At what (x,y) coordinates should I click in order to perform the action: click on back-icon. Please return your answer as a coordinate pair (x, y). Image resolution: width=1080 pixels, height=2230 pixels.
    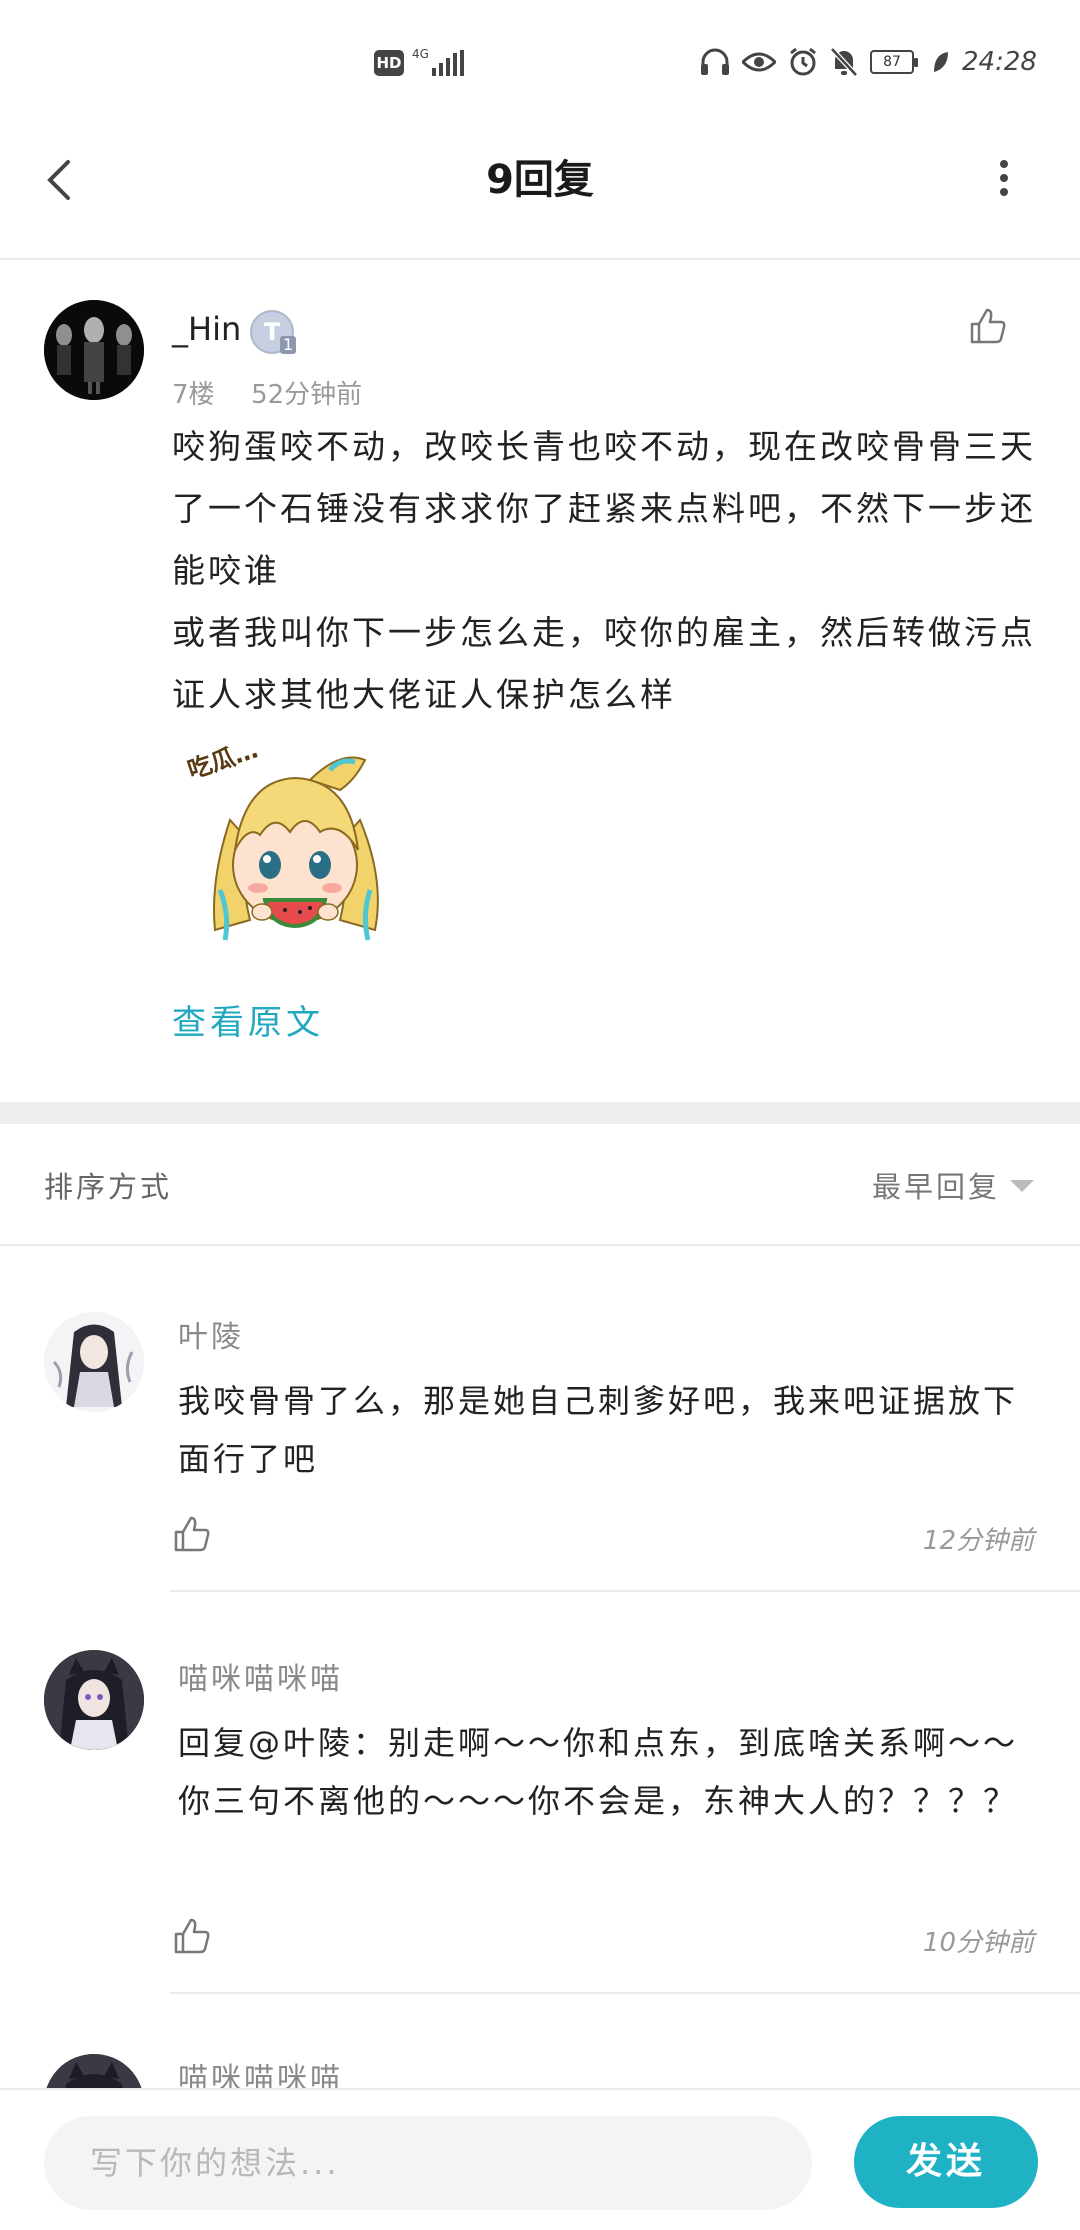
    Looking at the image, I should click on (62, 180).